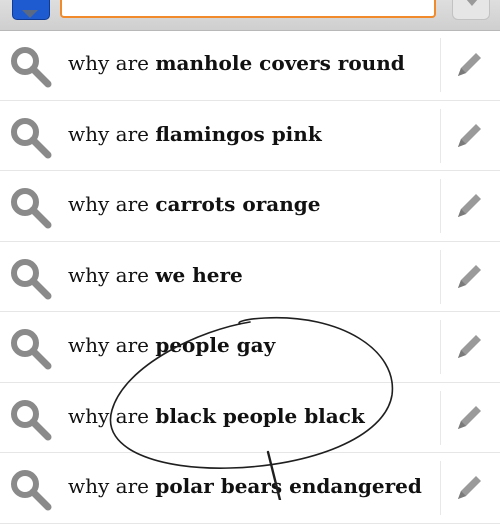  Describe the element at coordinates (199, 274) in the screenshot. I see `suggestion-completion: we here` at that location.